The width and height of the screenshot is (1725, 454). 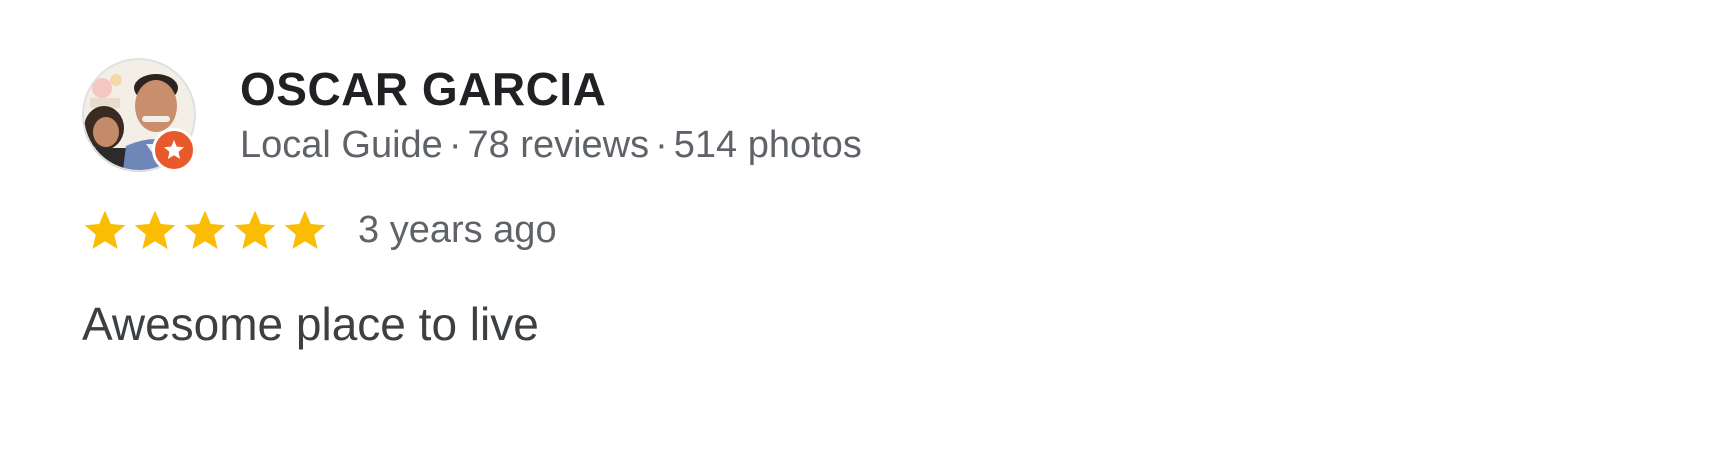 What do you see at coordinates (310, 324) in the screenshot?
I see `review-text: Awesome place to live` at bounding box center [310, 324].